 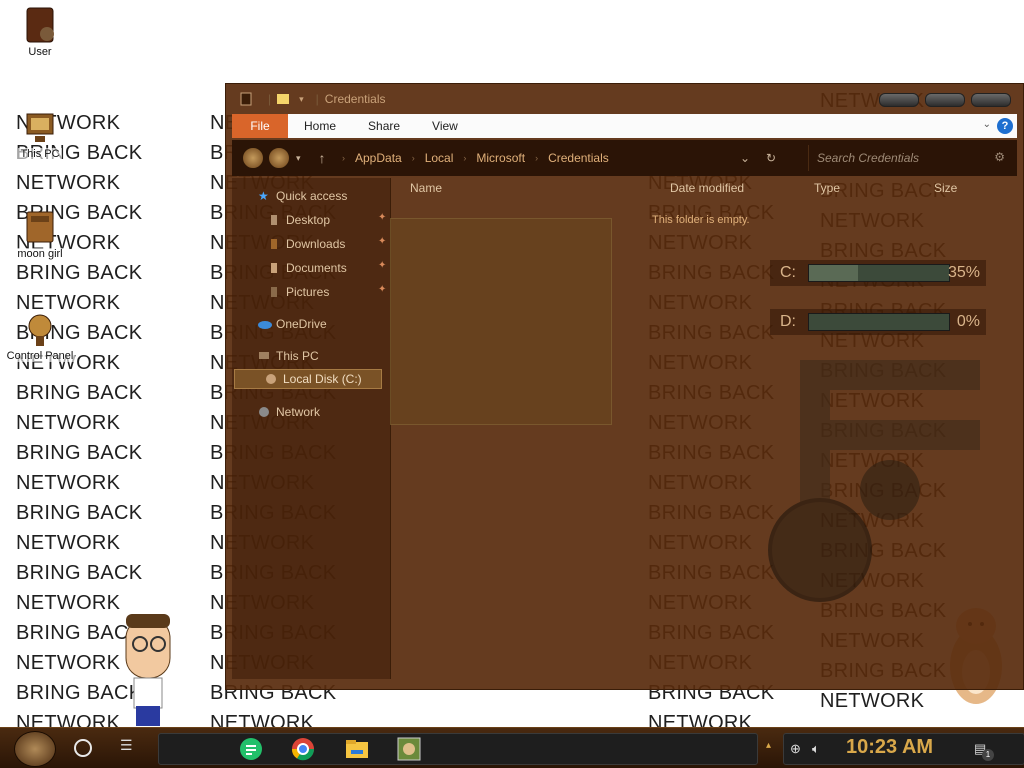 I want to click on folder-quick-icon, so click(x=283, y=99).